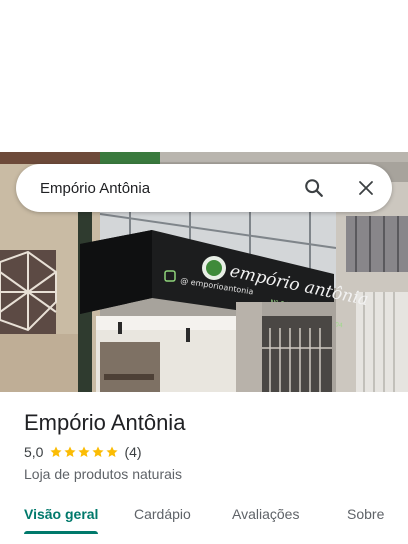 This screenshot has width=408, height=544. What do you see at coordinates (103, 474) in the screenshot?
I see `place-category: Loja de produtos naturais` at bounding box center [103, 474].